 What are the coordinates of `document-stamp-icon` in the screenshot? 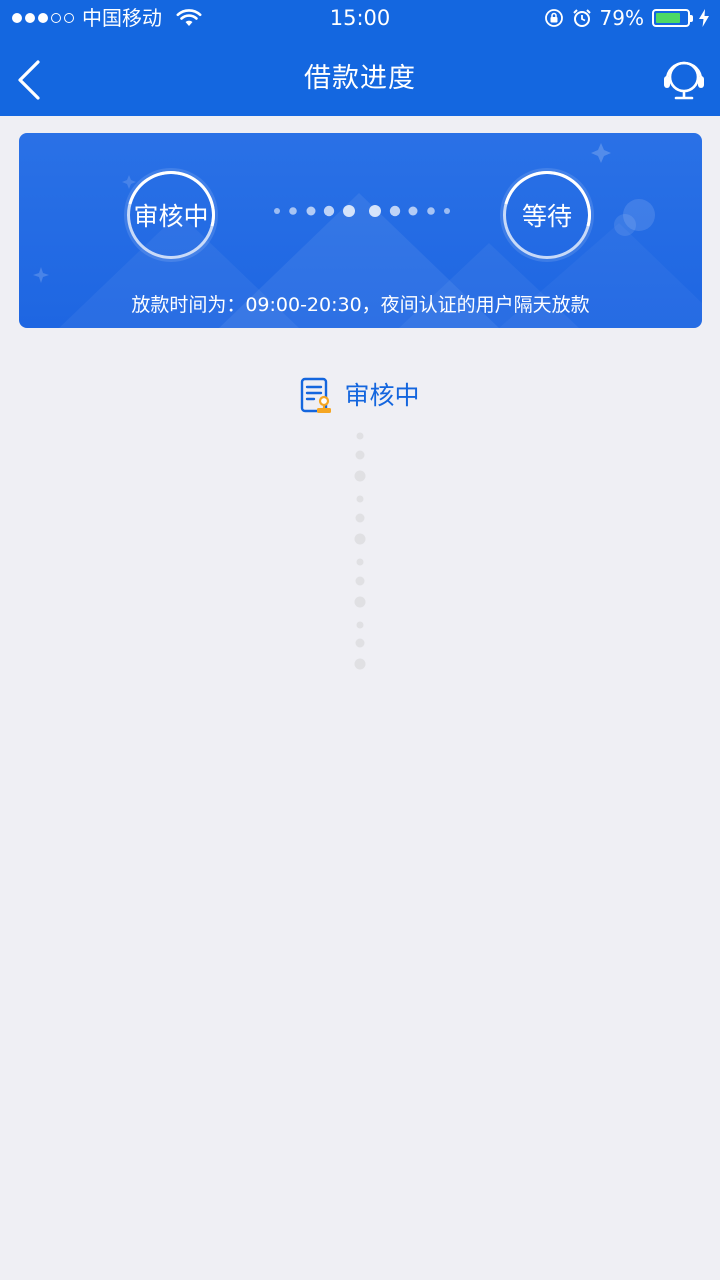 It's located at (316, 395).